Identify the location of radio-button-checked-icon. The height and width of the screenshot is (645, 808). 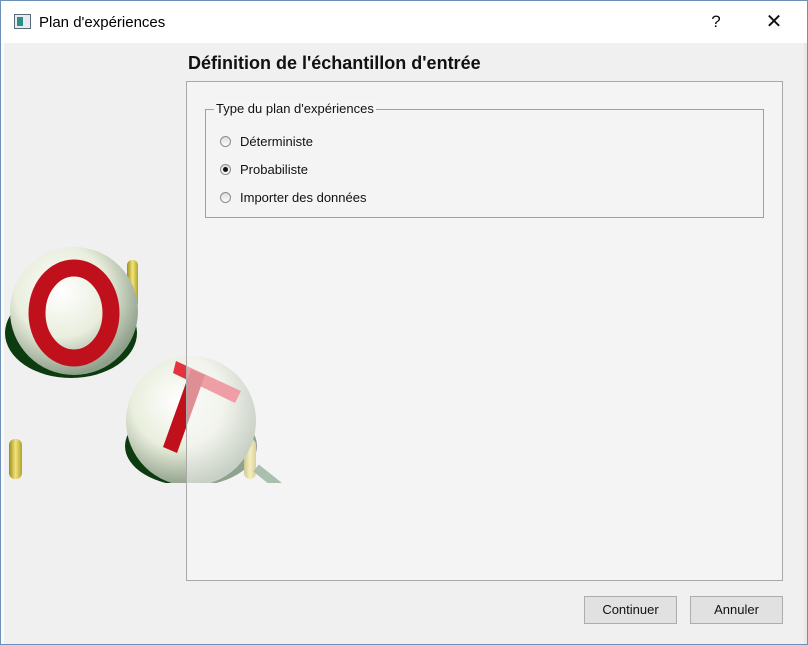
(225, 169).